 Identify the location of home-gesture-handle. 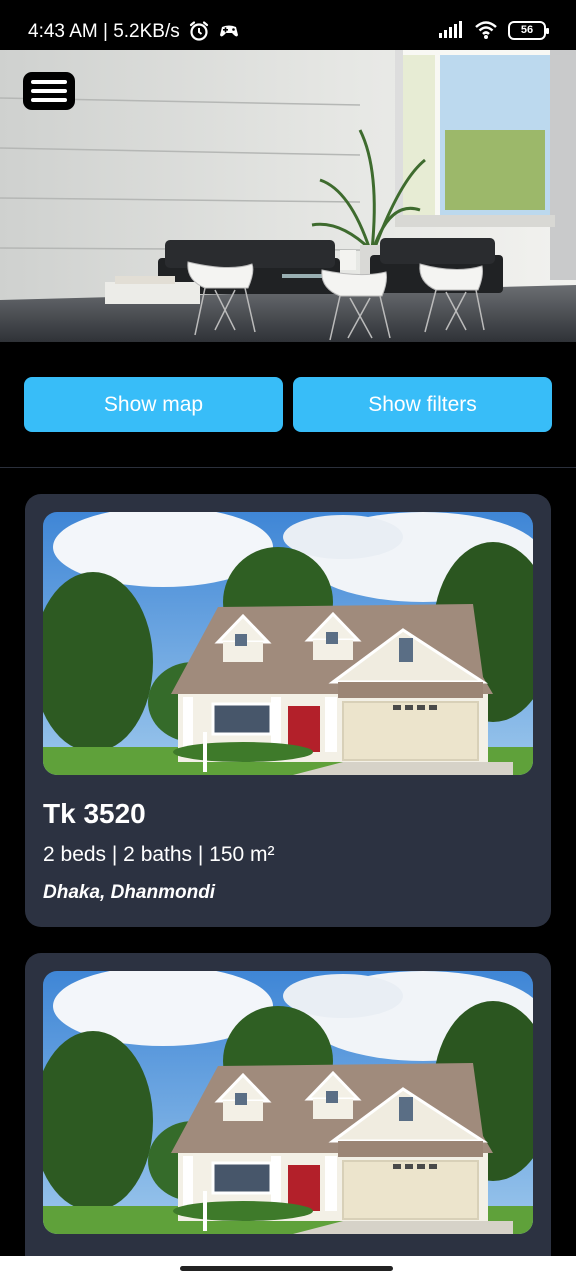
(286, 1268).